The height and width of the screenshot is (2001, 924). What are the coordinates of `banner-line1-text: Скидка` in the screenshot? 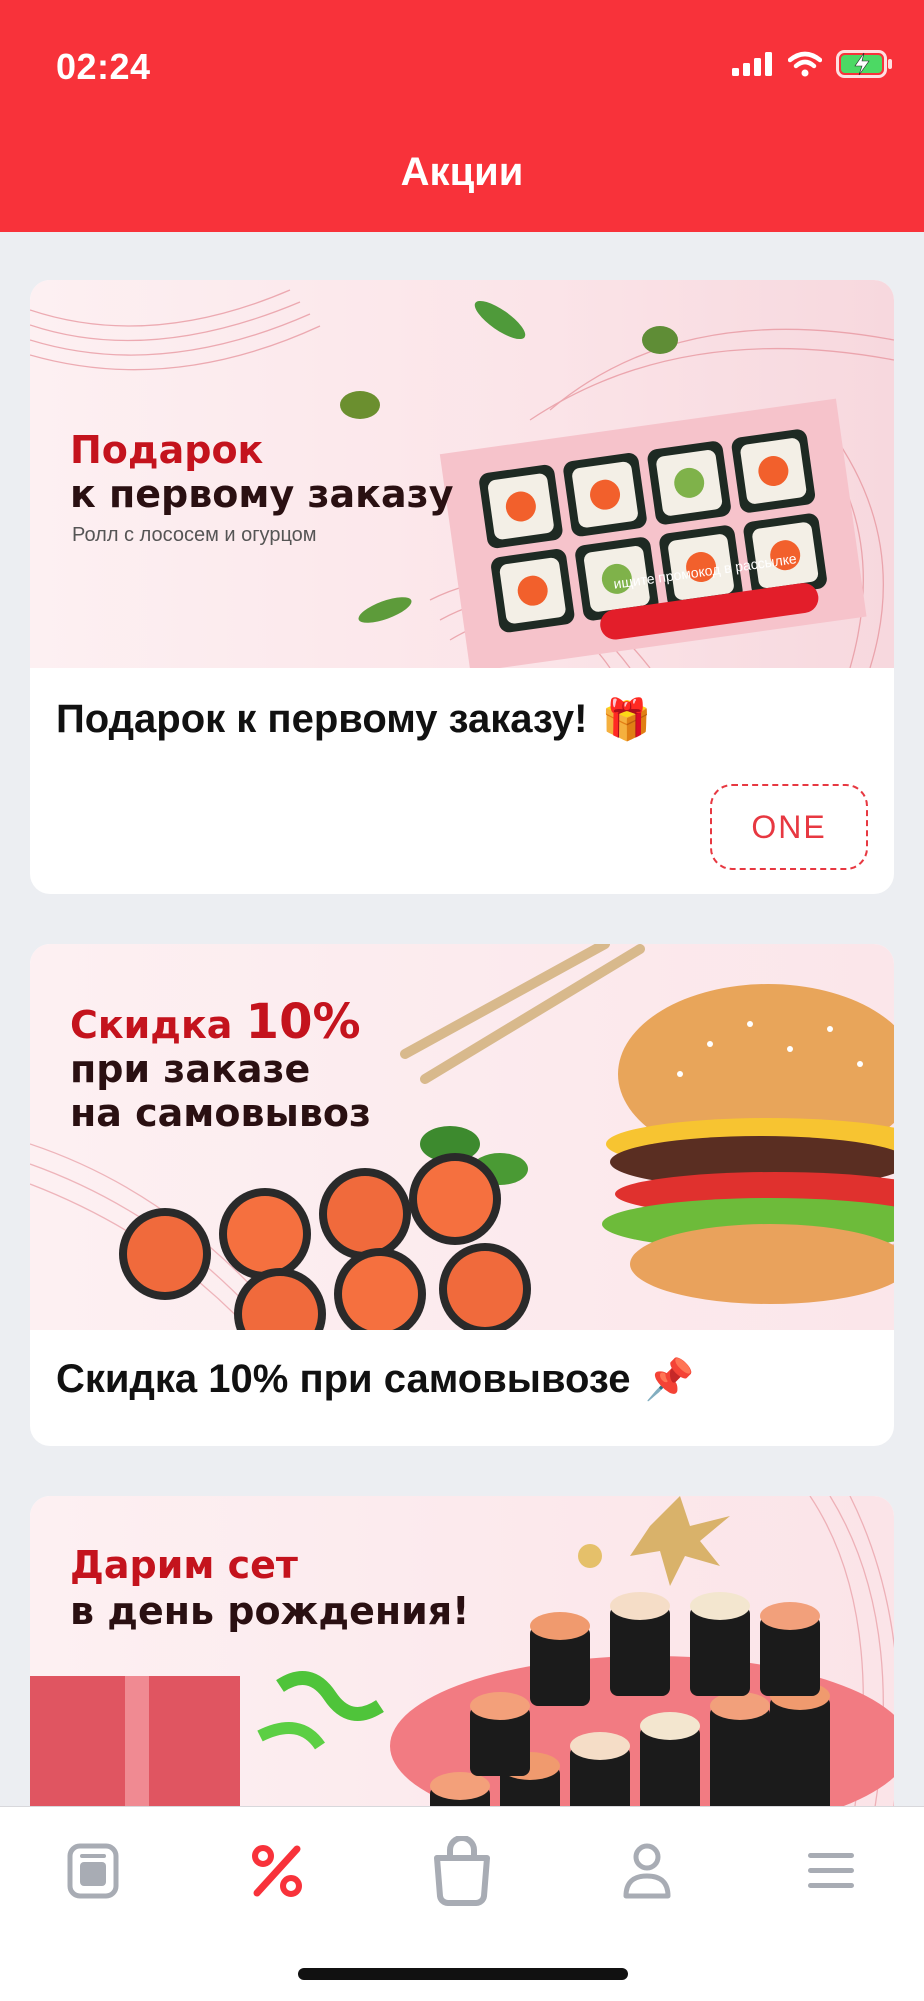 It's located at (151, 1025).